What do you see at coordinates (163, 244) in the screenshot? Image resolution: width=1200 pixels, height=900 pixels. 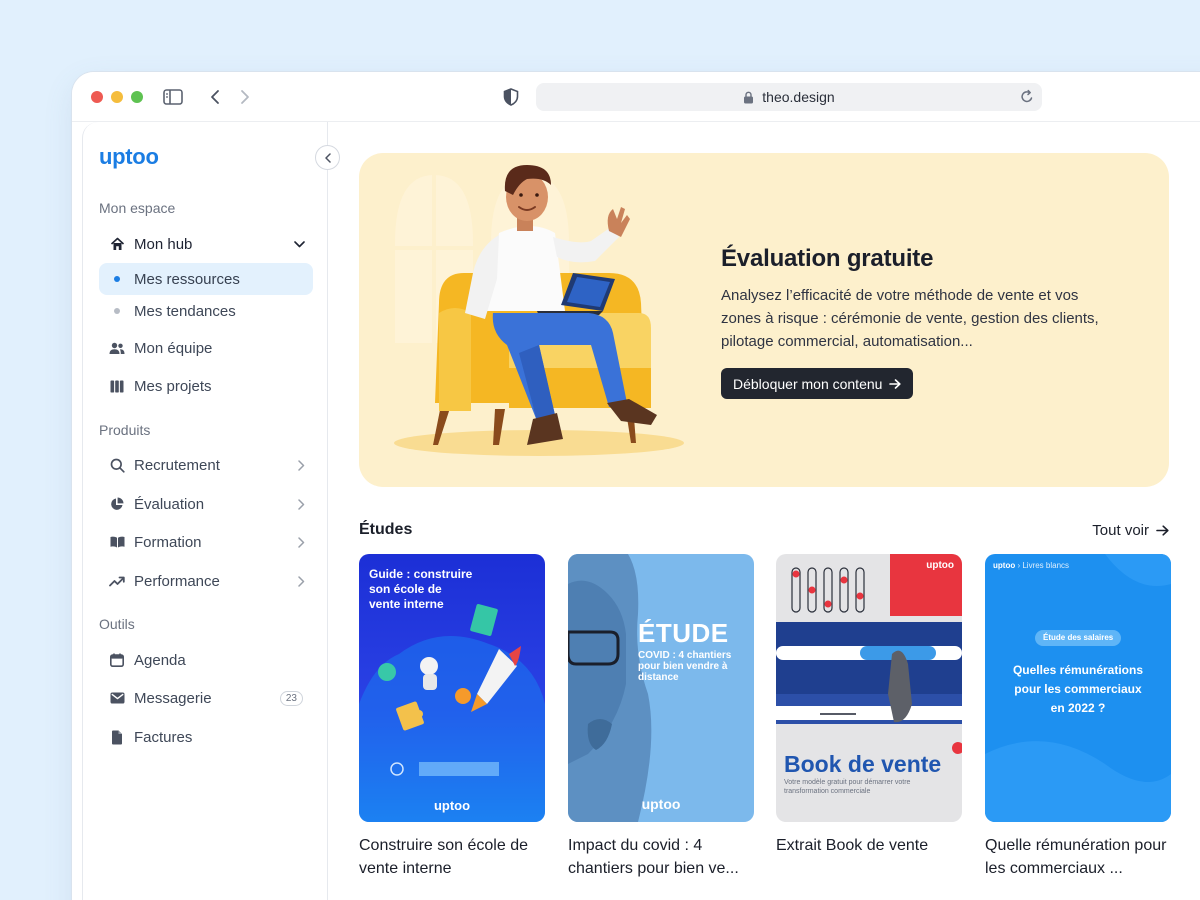 I see `sidebar-item-label: Mon hub` at bounding box center [163, 244].